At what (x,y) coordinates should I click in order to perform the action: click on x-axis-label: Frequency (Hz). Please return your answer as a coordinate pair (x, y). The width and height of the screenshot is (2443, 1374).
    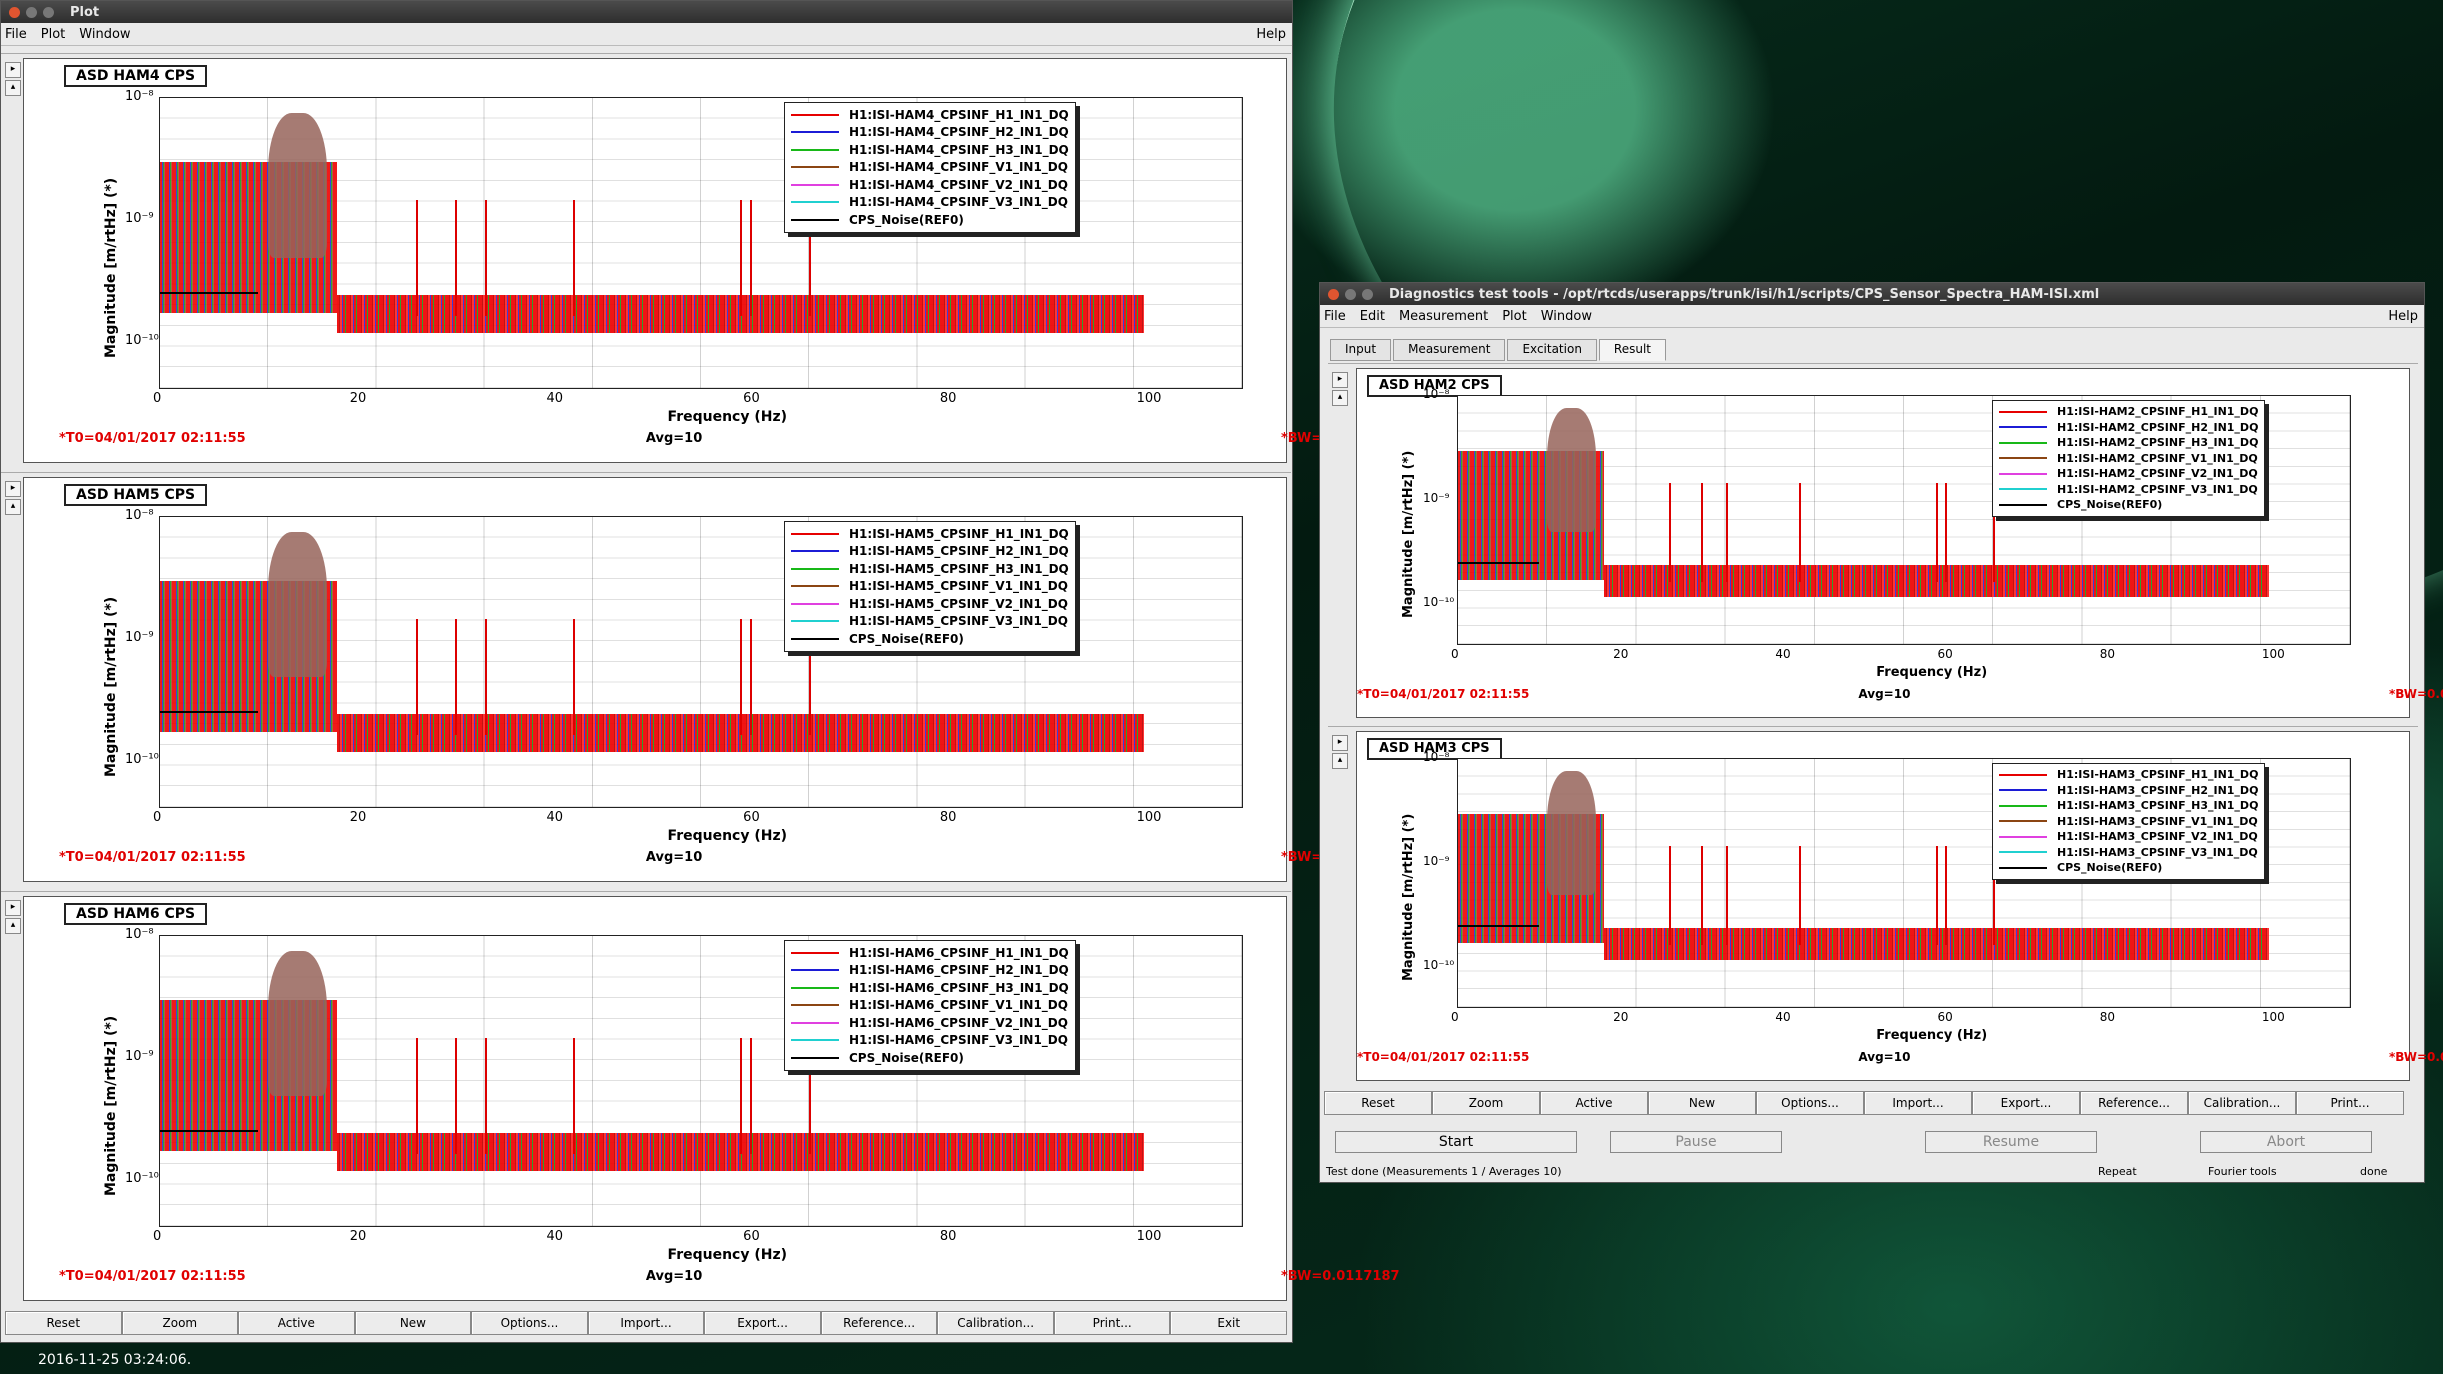
    Looking at the image, I should click on (727, 417).